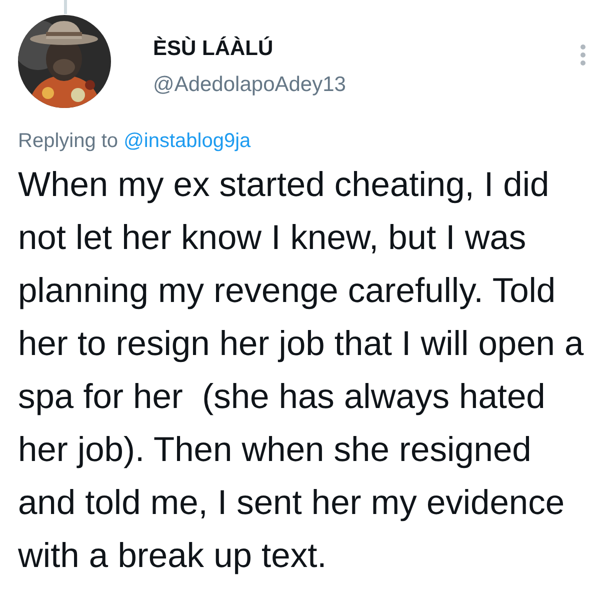 The image size is (597, 599). I want to click on mention-link: @instablog9ja, so click(187, 141).